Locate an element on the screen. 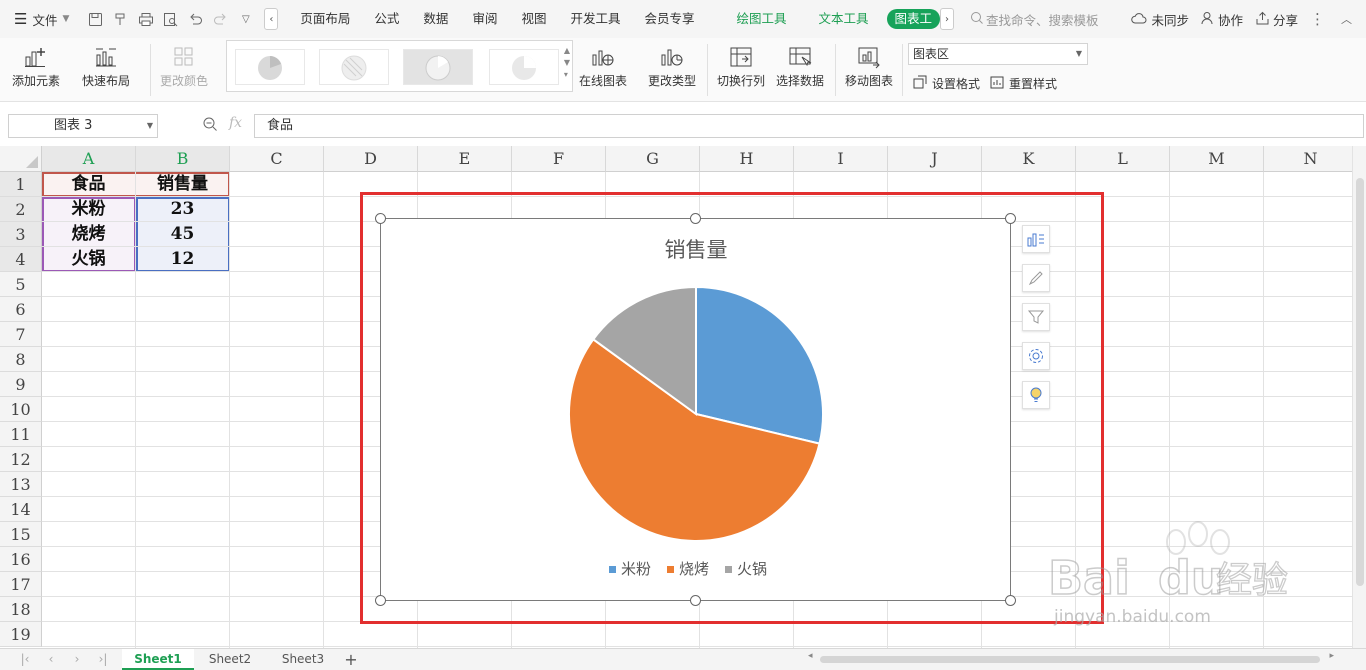  last-sheet-icon: ›| is located at coordinates (103, 659).